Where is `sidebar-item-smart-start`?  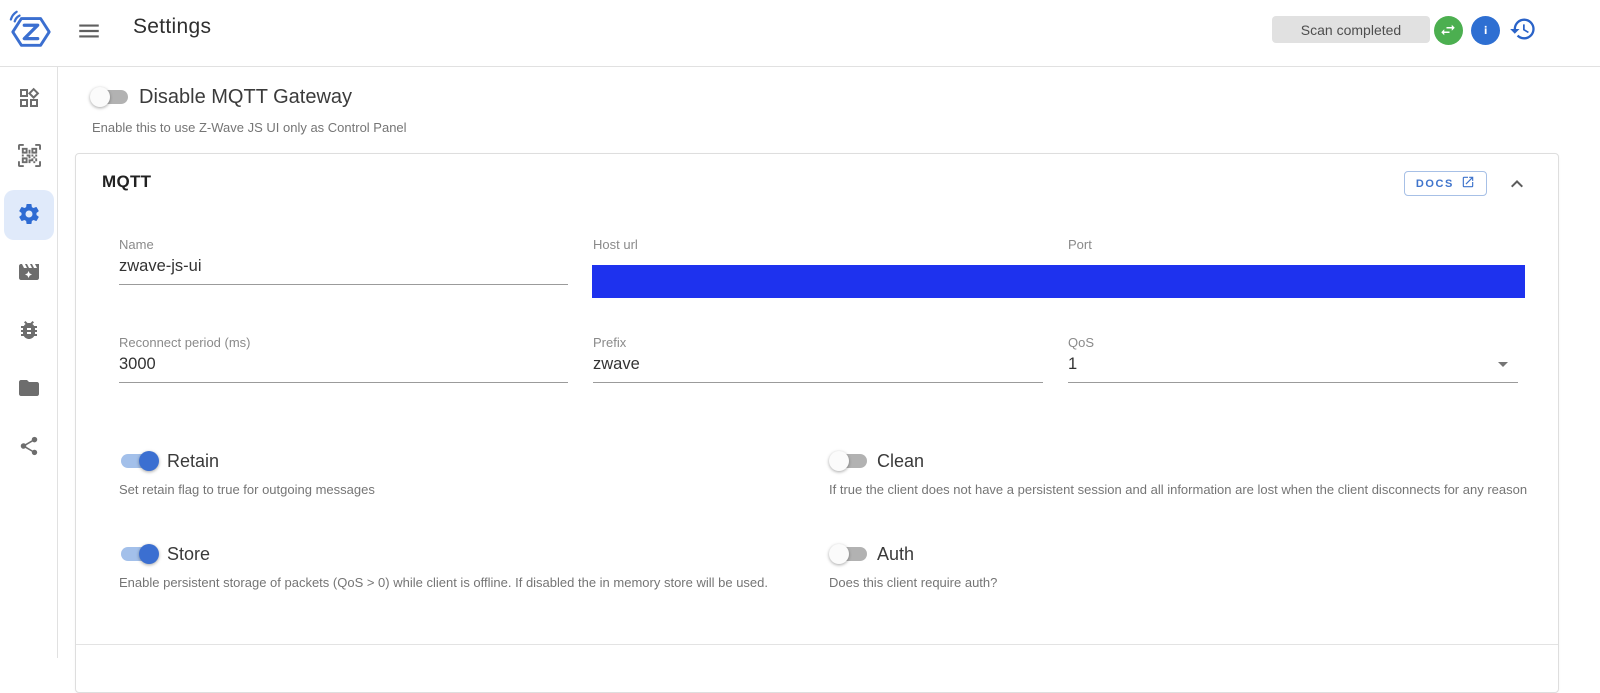 sidebar-item-smart-start is located at coordinates (29, 157).